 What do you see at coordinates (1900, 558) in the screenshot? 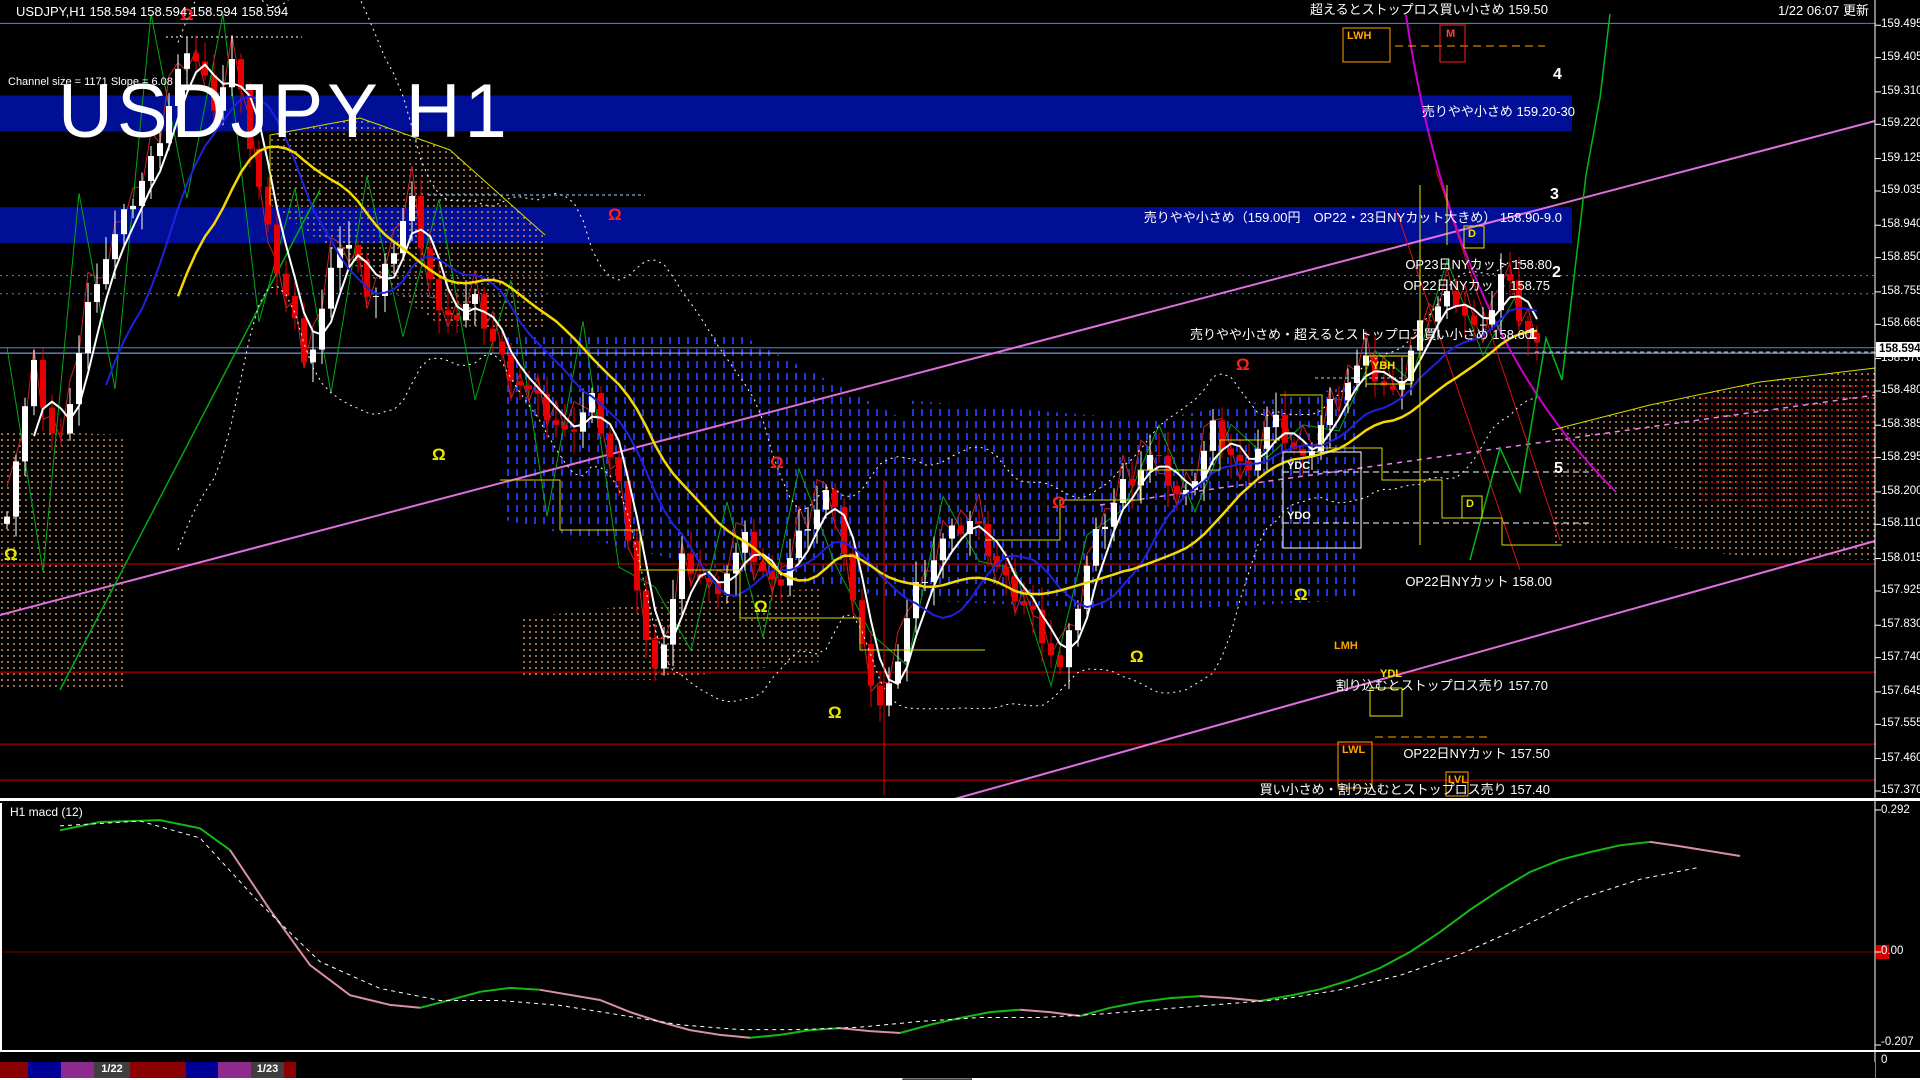
I see `price-axis-label: 158.015` at bounding box center [1900, 558].